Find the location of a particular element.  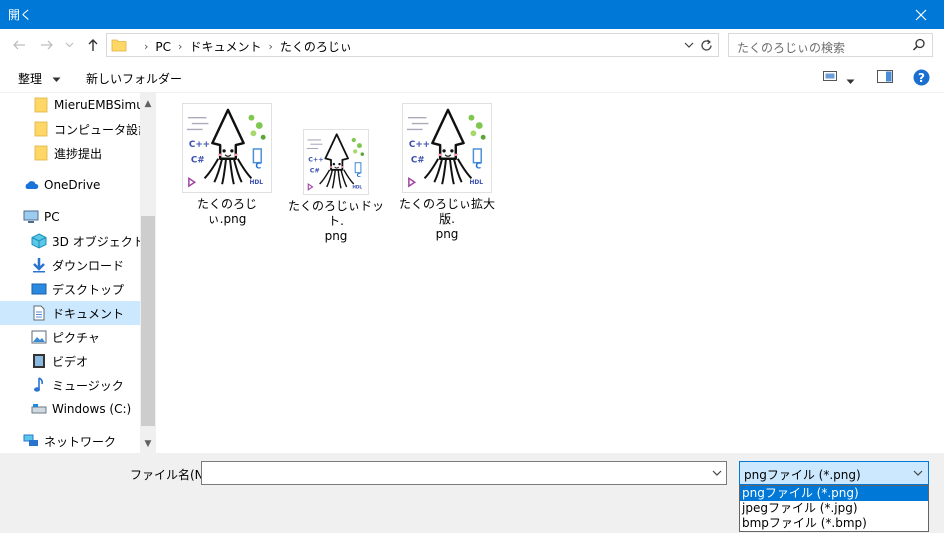

sidebar-item-documents: ドキュメント is located at coordinates (70, 313).